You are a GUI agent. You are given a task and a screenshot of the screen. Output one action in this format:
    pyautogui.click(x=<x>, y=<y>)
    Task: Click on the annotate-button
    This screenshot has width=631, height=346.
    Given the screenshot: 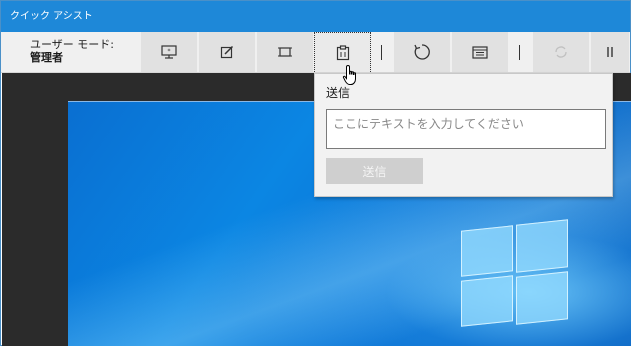 What is the action you would take?
    pyautogui.click(x=227, y=52)
    